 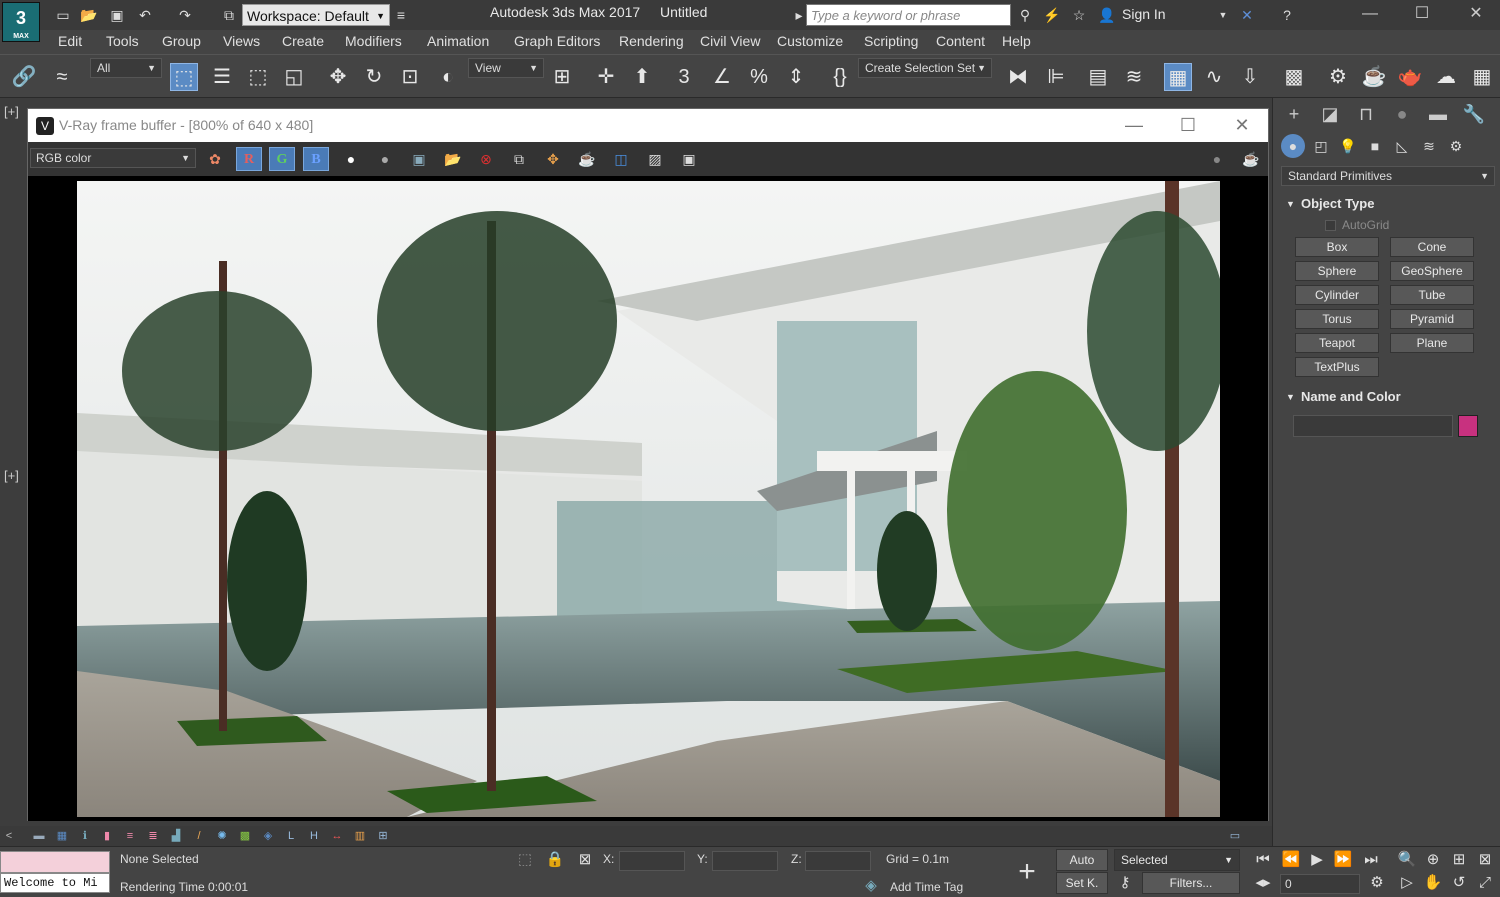 I want to click on render-production-icon: 🫖, so click(x=1410, y=77).